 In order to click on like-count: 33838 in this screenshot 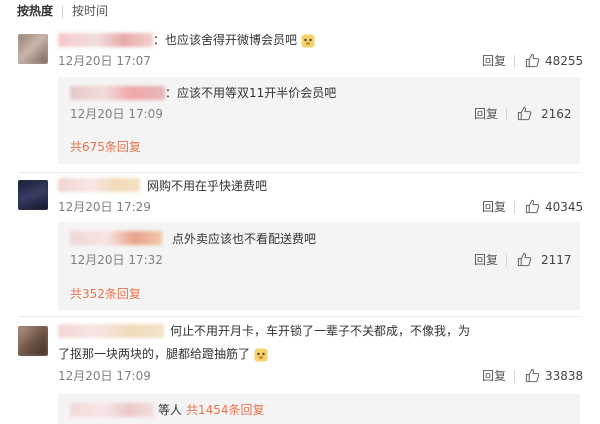, I will do `click(564, 376)`.